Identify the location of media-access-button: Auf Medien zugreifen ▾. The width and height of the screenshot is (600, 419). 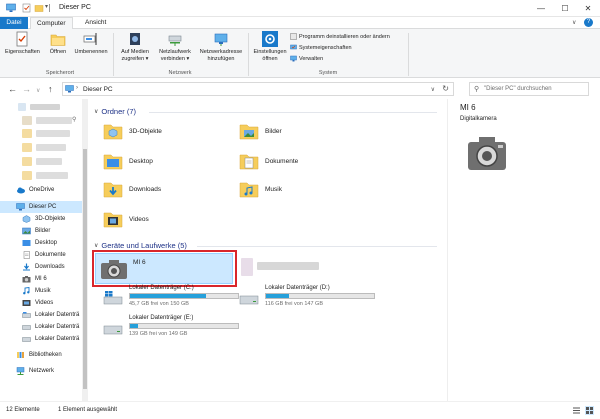
(135, 46).